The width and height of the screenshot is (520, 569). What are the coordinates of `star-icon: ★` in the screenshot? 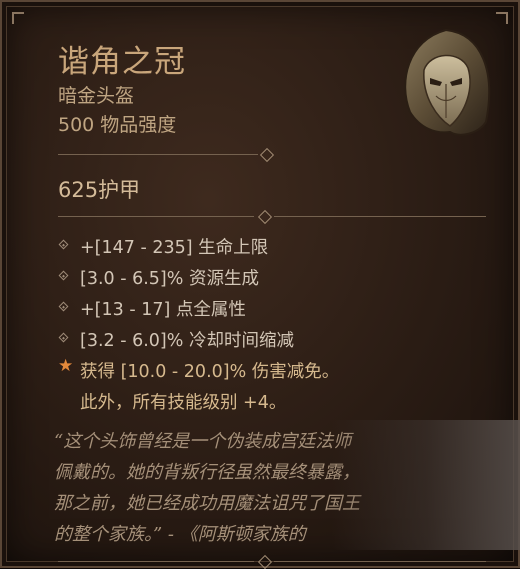 It's located at (66, 366).